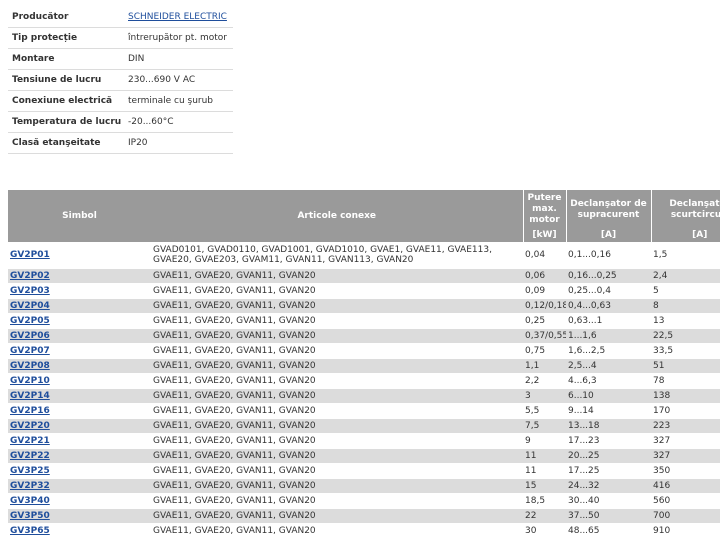  What do you see at coordinates (685, 501) in the screenshot?
I see `cell-scurtcircuit: 560` at bounding box center [685, 501].